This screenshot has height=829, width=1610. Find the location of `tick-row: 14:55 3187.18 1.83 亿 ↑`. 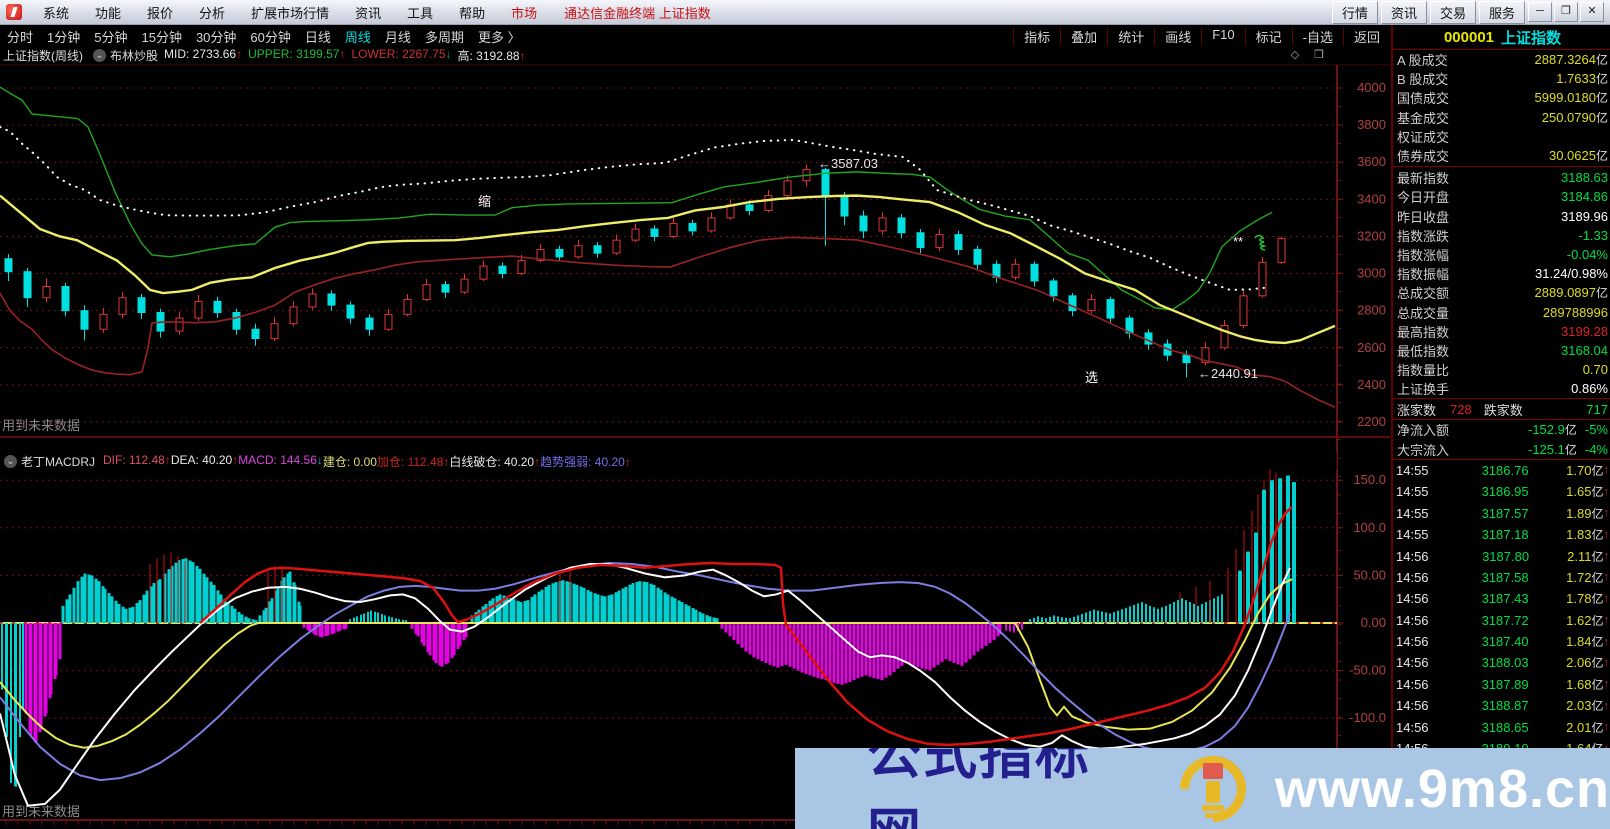

tick-row: 14:55 3187.18 1.83 亿 ↑ is located at coordinates (1501, 534).